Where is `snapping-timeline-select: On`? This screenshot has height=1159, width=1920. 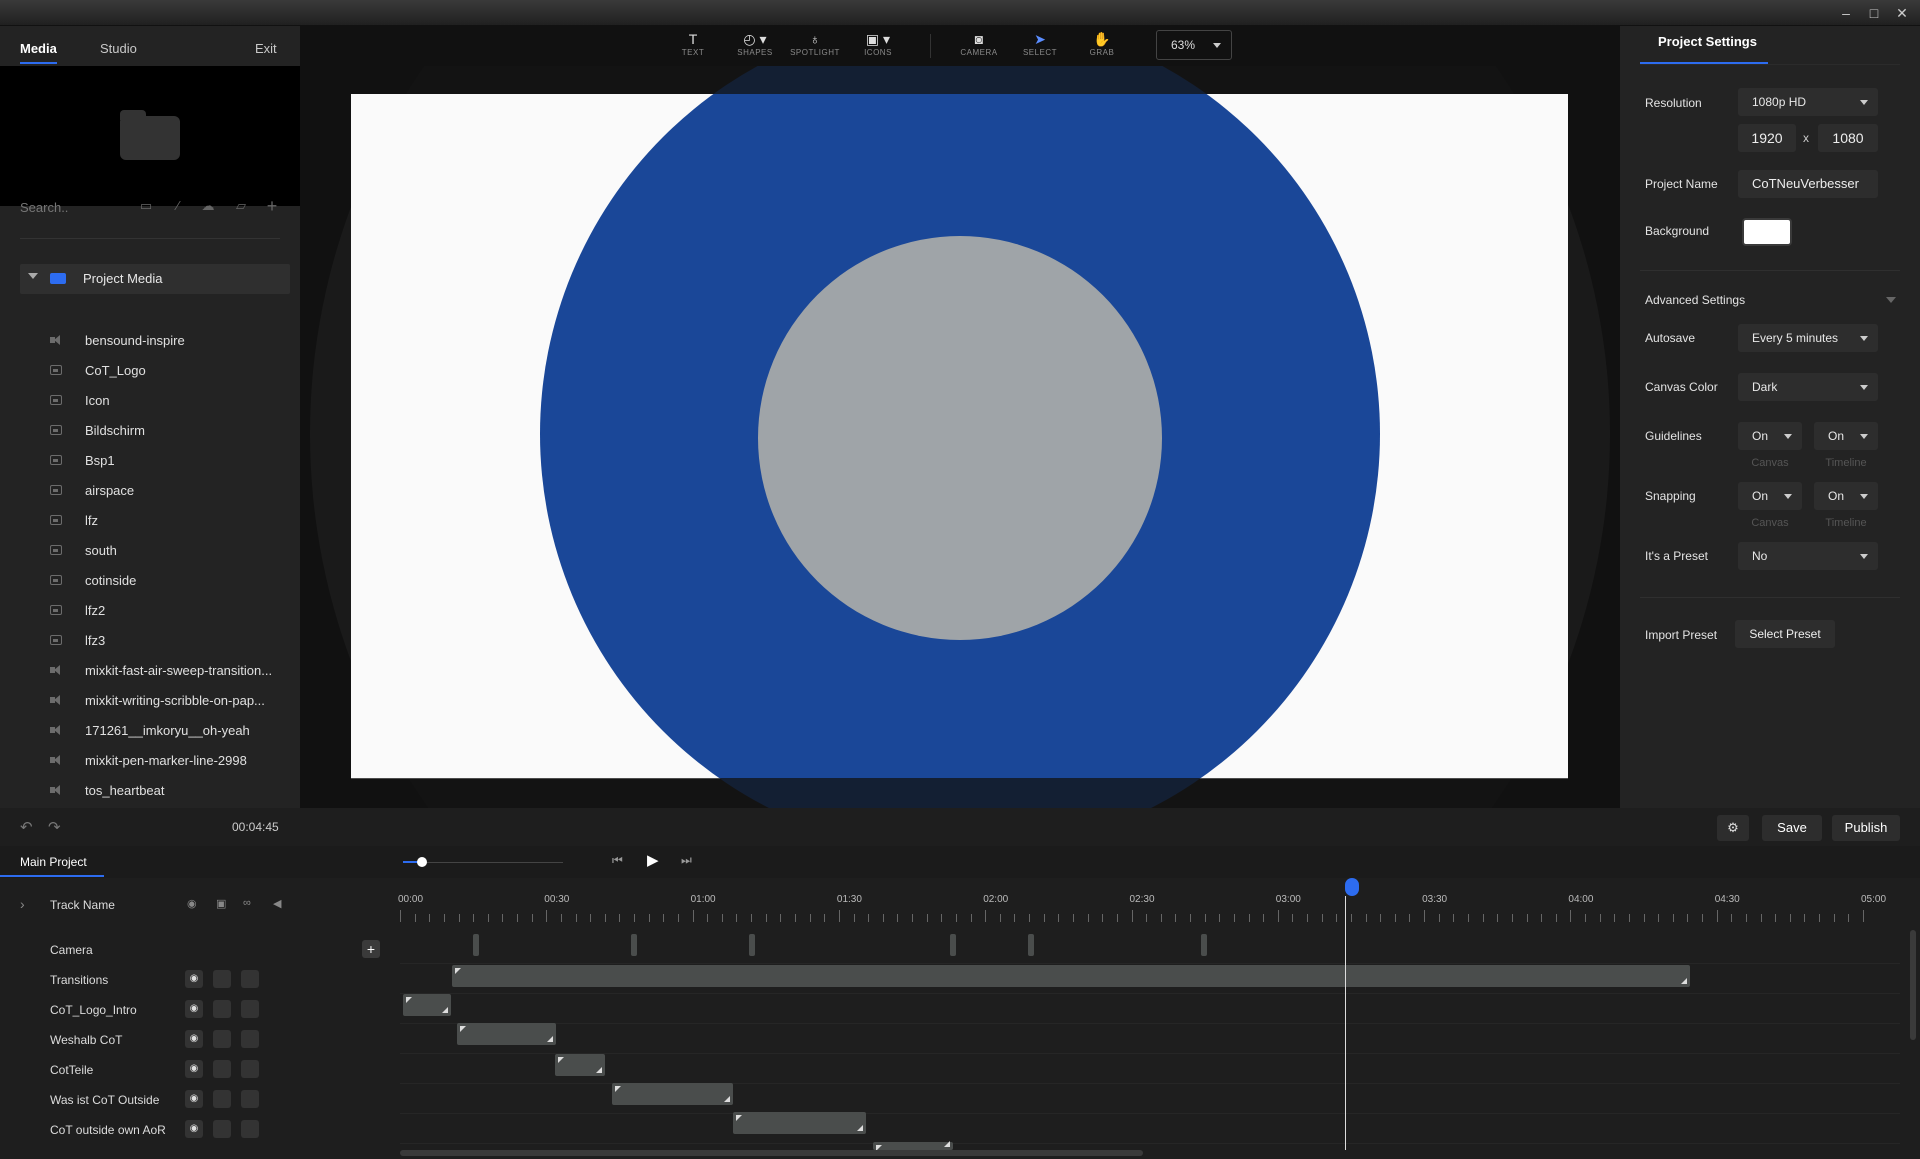
snapping-timeline-select: On is located at coordinates (1846, 496).